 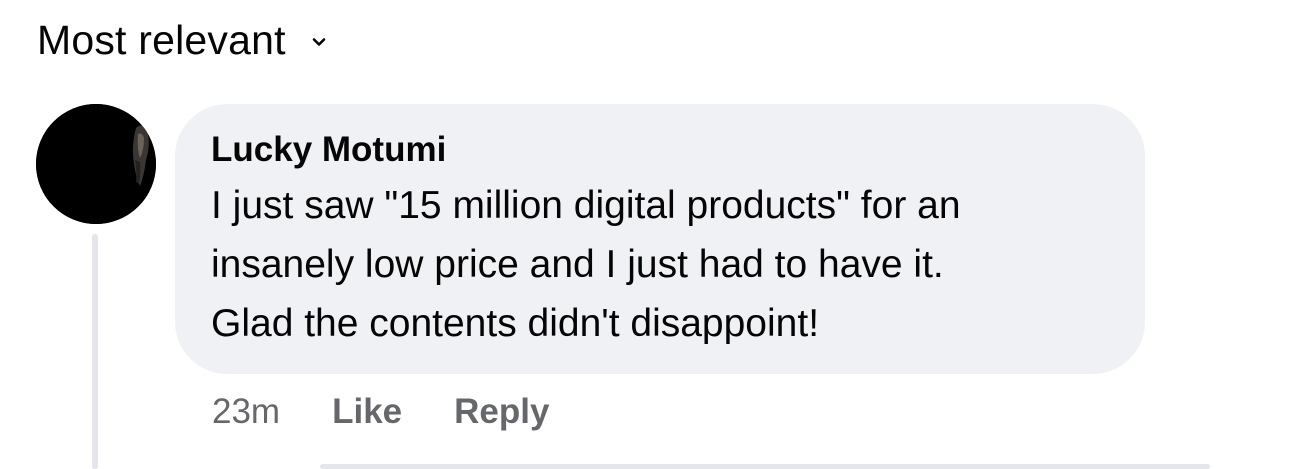 I want to click on chevron-down-icon, so click(x=319, y=42).